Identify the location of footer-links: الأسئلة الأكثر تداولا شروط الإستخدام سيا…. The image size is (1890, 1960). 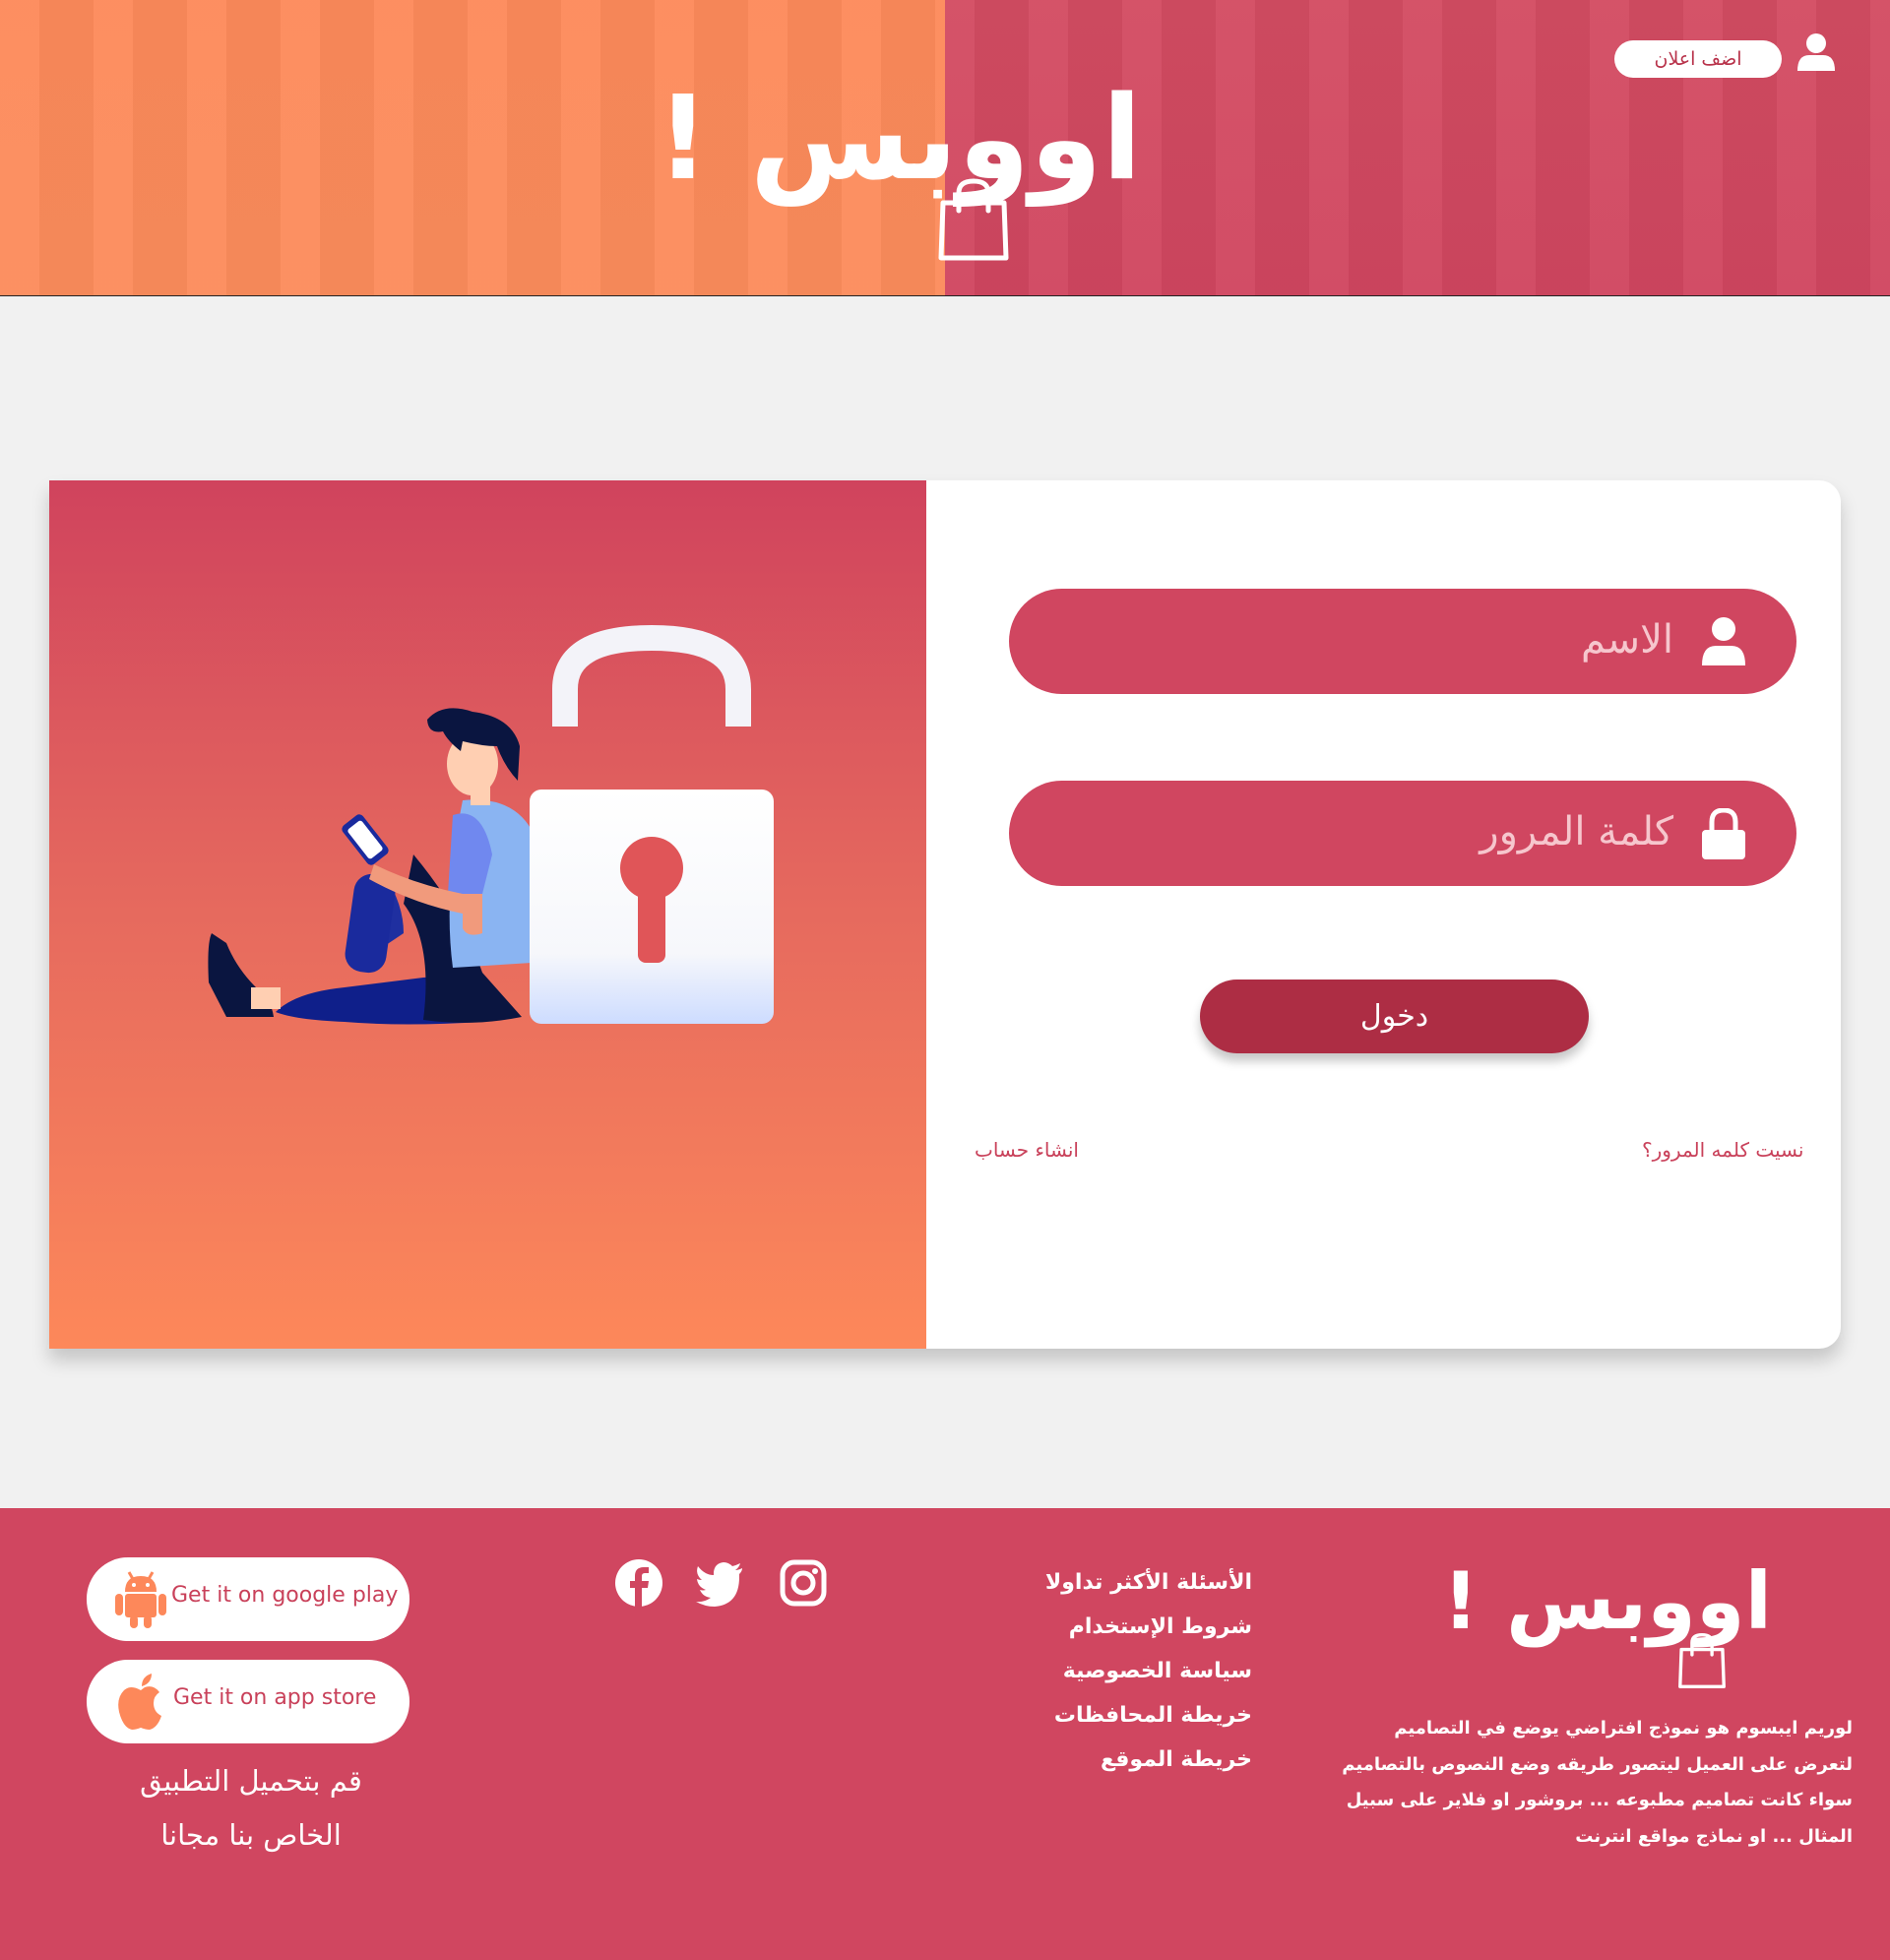
(1138, 1671).